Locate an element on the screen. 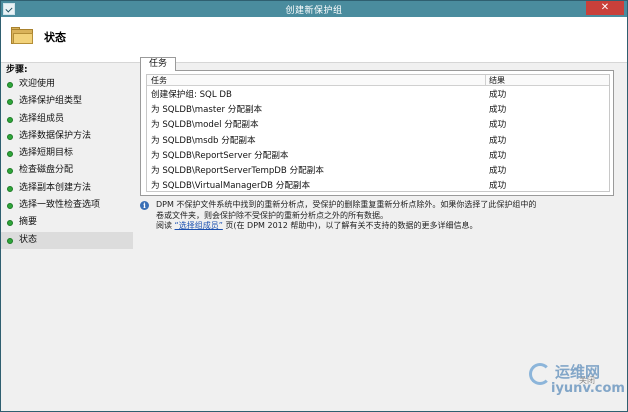 The image size is (628, 412). task-cell: 为 SQLDB\ReportServer 分配副本 is located at coordinates (220, 155).